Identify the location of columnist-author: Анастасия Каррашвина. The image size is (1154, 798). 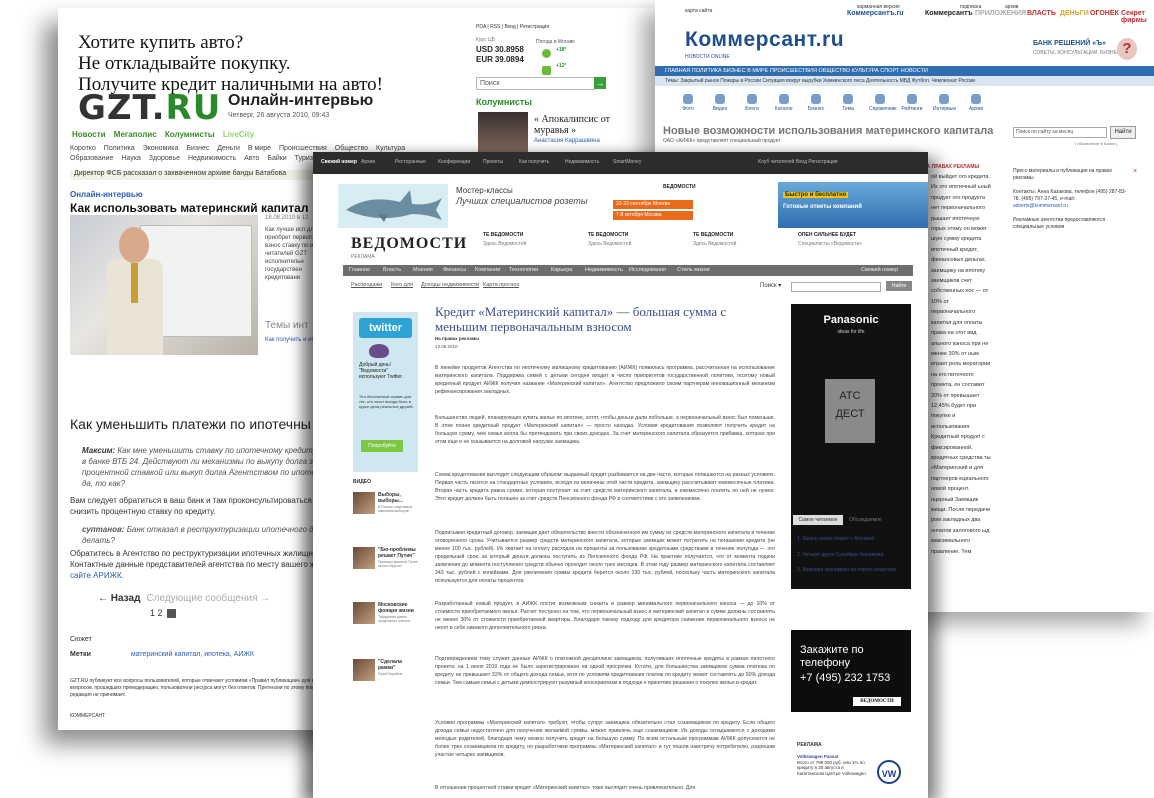
(567, 141).